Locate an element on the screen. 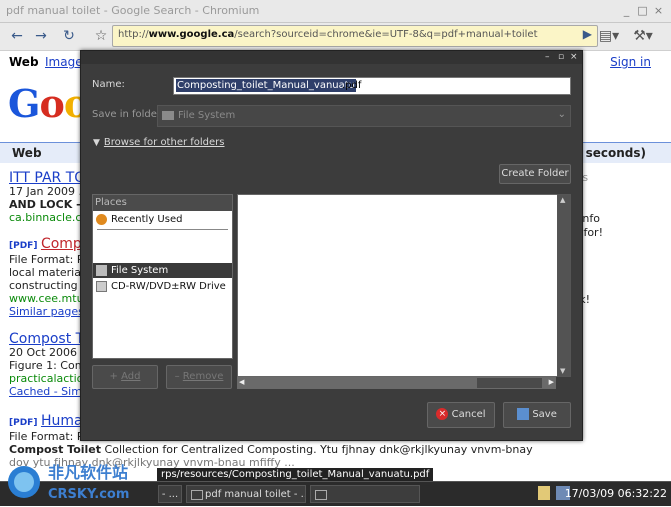 The width and height of the screenshot is (671, 507). places-item-file-system: File System is located at coordinates (162, 270).